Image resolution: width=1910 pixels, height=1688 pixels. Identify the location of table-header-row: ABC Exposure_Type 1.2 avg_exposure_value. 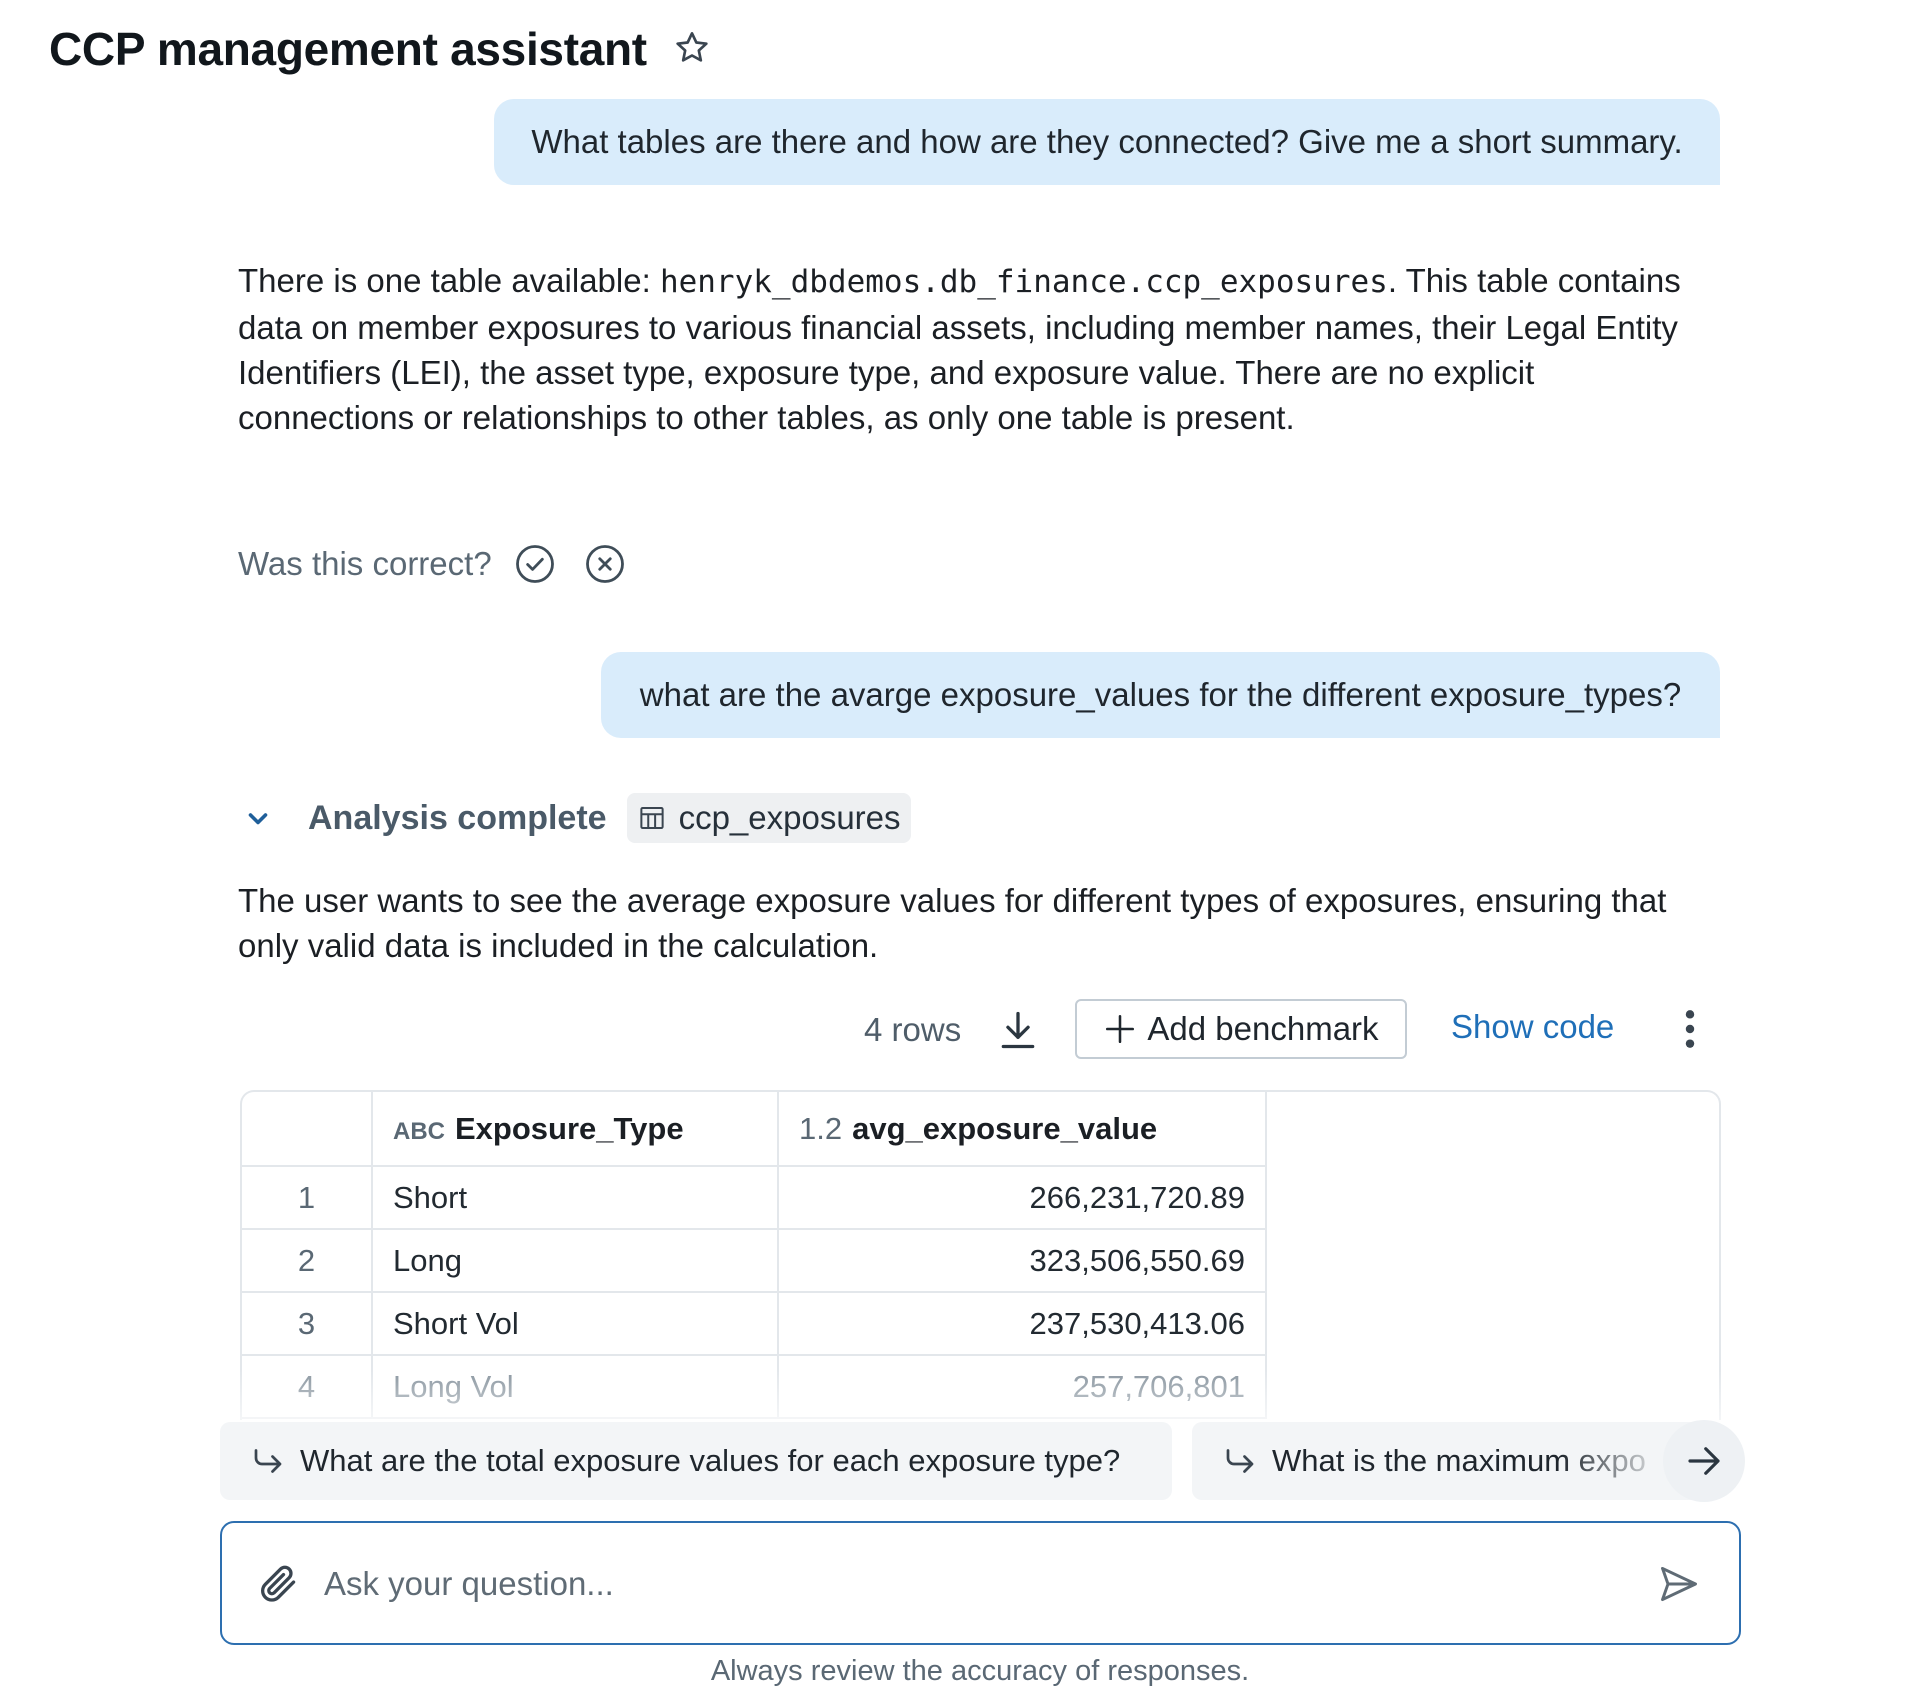
(754, 1129).